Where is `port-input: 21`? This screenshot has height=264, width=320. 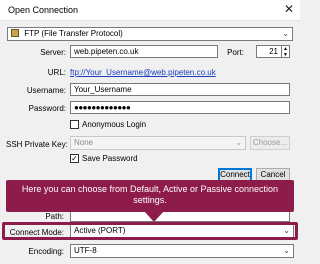 port-input: 21 is located at coordinates (269, 51).